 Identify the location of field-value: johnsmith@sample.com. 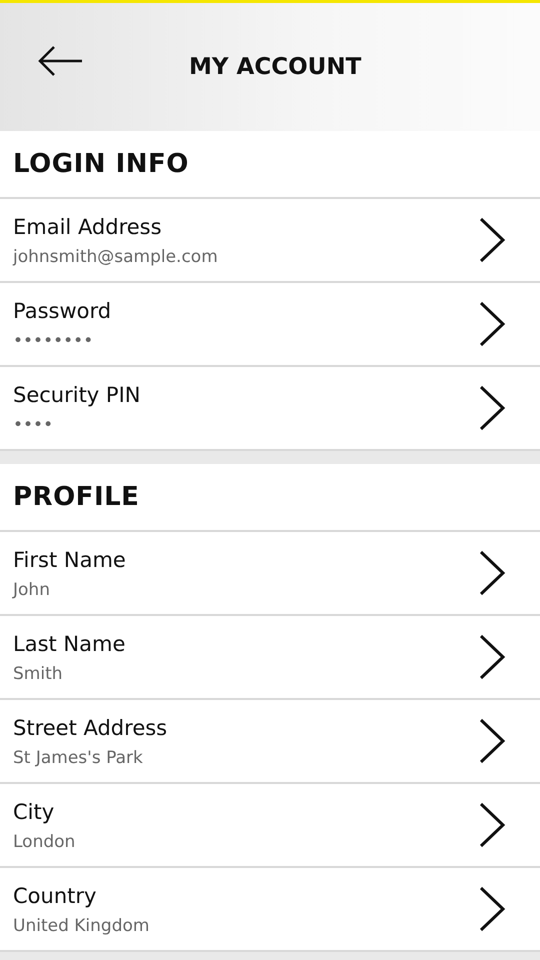
(115, 257).